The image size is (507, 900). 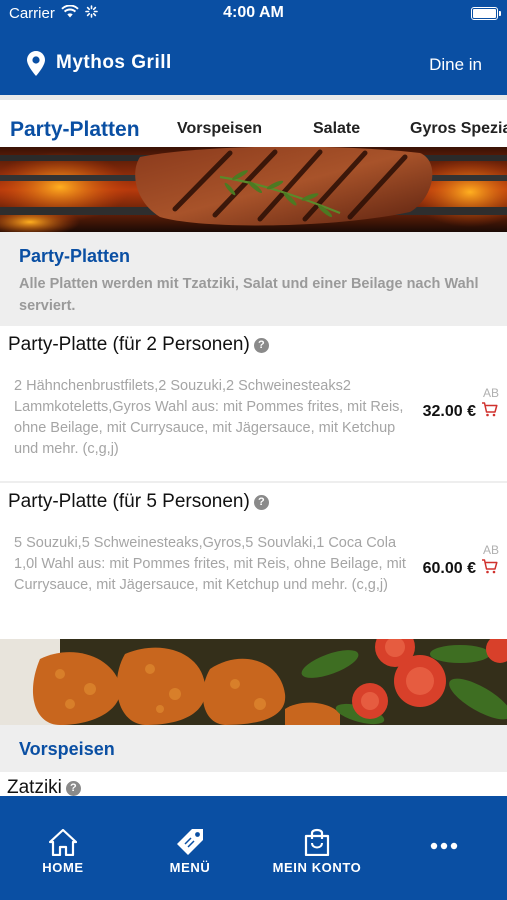 What do you see at coordinates (336, 129) in the screenshot?
I see `tab-salate: Salate` at bounding box center [336, 129].